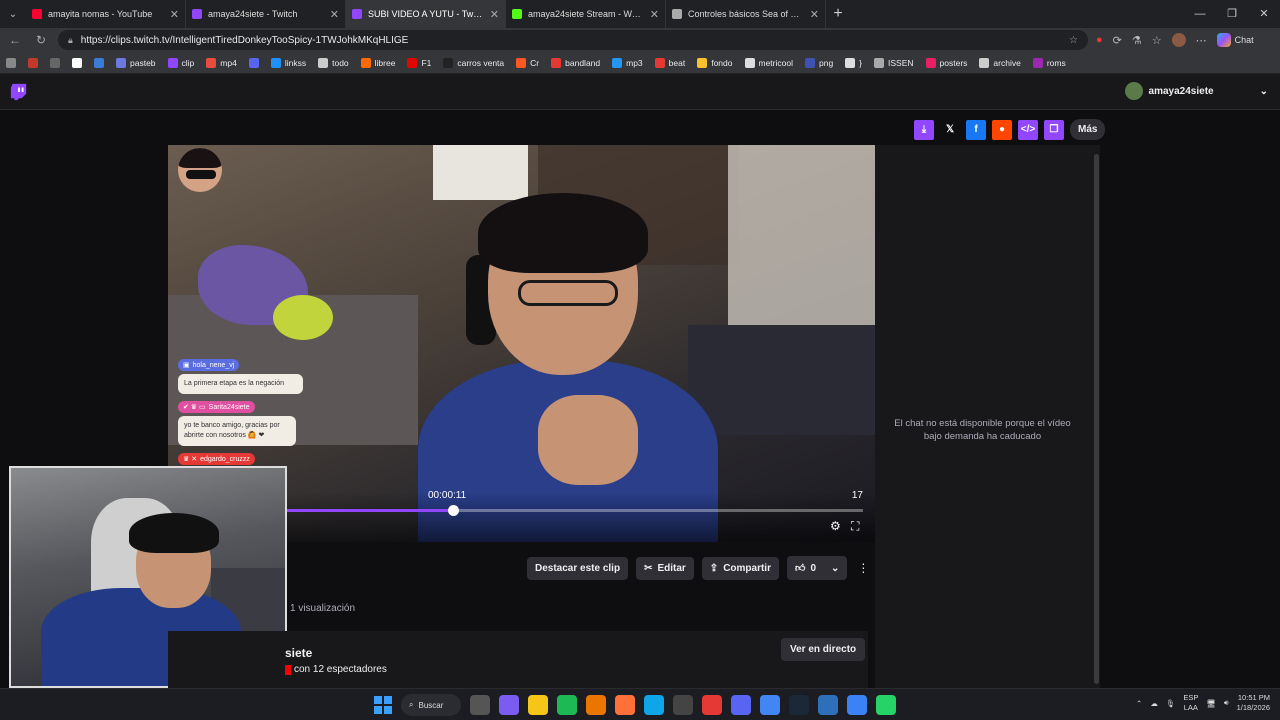 This screenshot has height=720, width=1280. What do you see at coordinates (1096, 419) in the screenshot?
I see `chat-scrollbar` at bounding box center [1096, 419].